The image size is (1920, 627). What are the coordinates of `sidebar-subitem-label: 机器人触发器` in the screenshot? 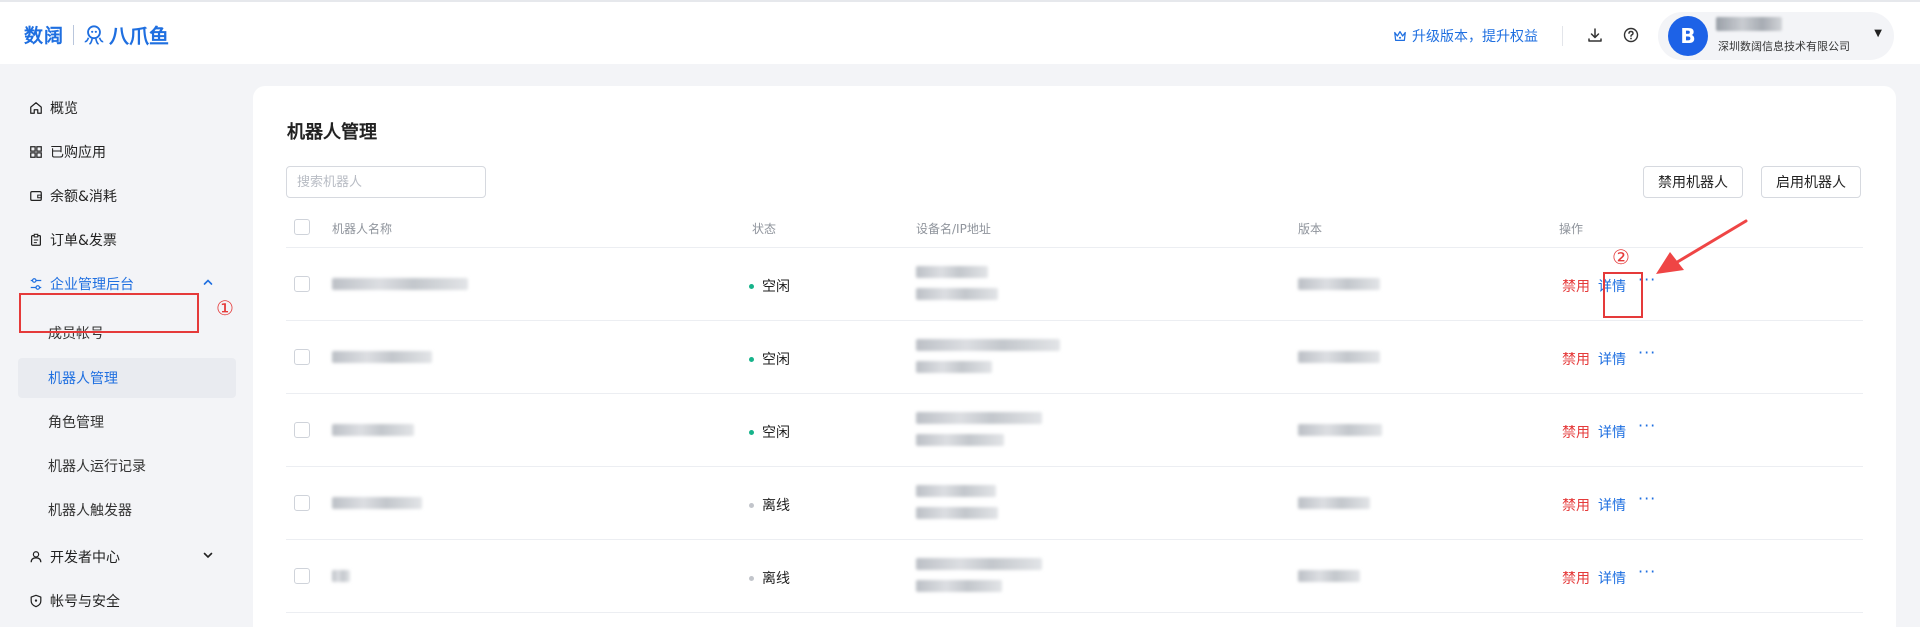 It's located at (90, 511).